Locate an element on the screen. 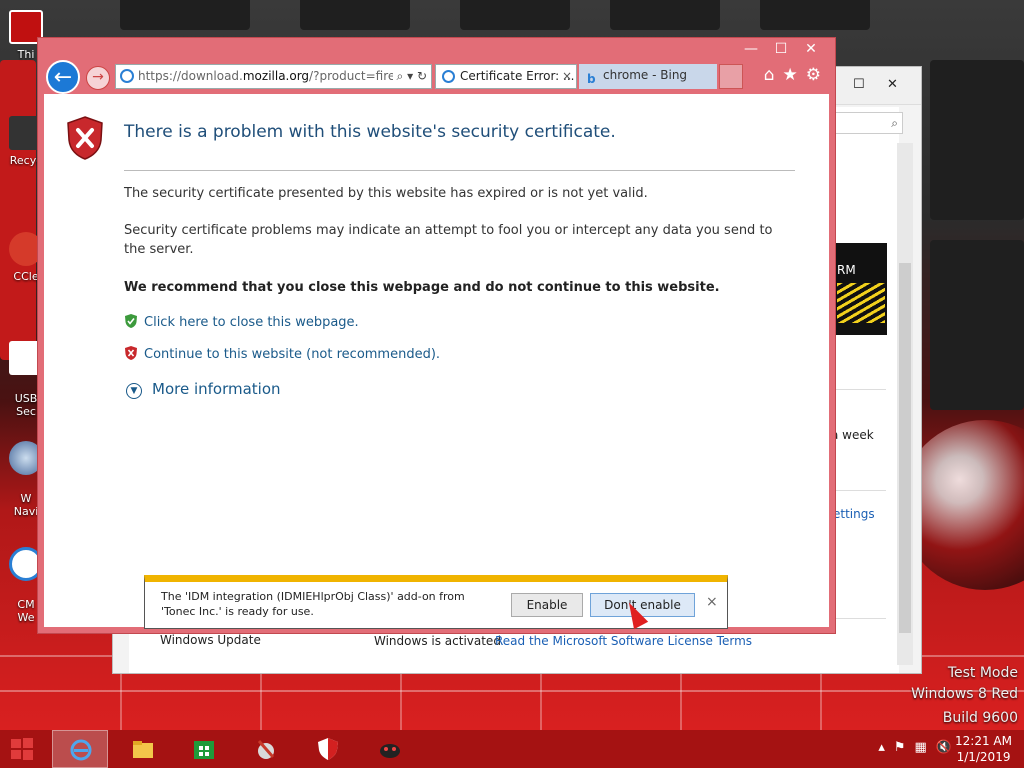 The width and height of the screenshot is (1024, 768). network-icon: ▦ is located at coordinates (921, 747).